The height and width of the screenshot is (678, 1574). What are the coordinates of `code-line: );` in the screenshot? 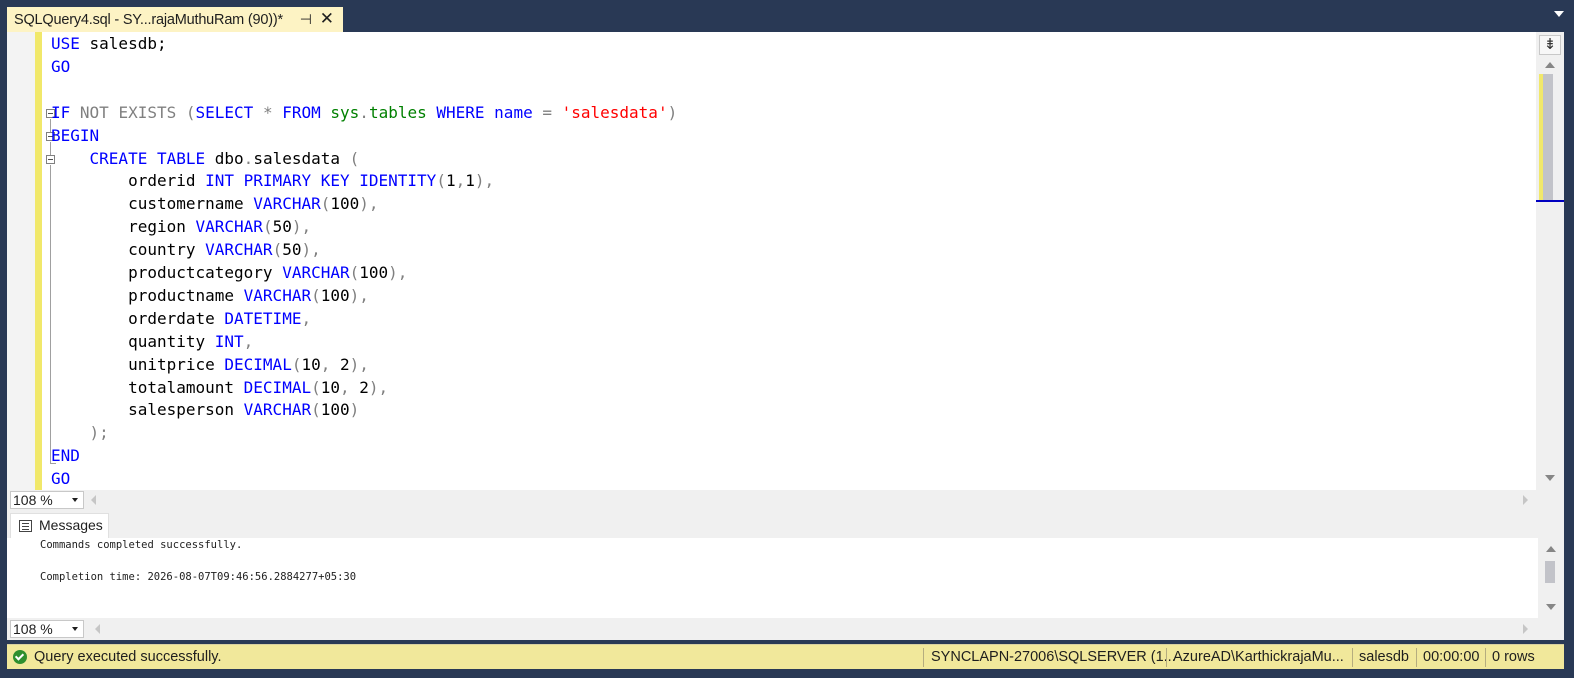 It's located at (80, 432).